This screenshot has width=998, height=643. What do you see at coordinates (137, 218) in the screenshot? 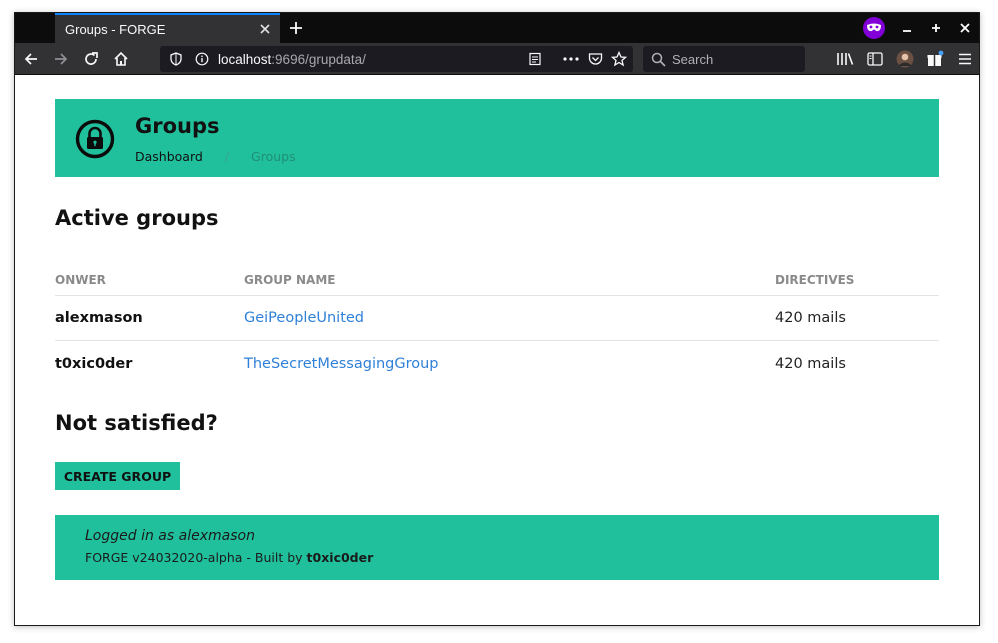
I see `active-groups-heading: Active groups` at bounding box center [137, 218].